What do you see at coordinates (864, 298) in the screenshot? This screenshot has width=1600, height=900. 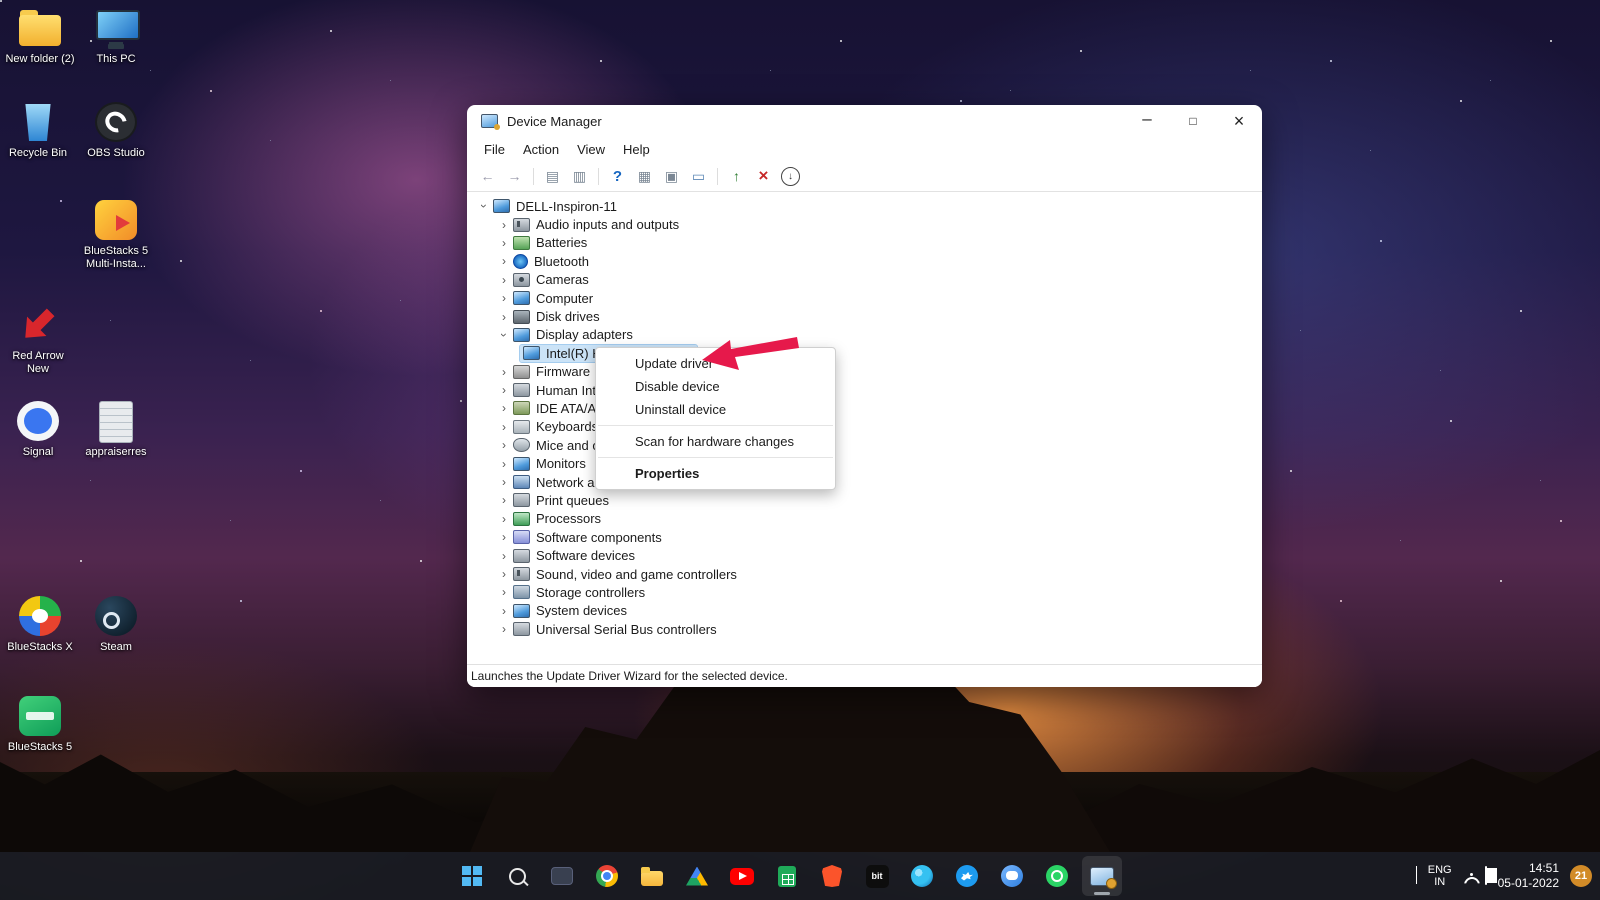 I see `tree-item-computer: Computer` at bounding box center [864, 298].